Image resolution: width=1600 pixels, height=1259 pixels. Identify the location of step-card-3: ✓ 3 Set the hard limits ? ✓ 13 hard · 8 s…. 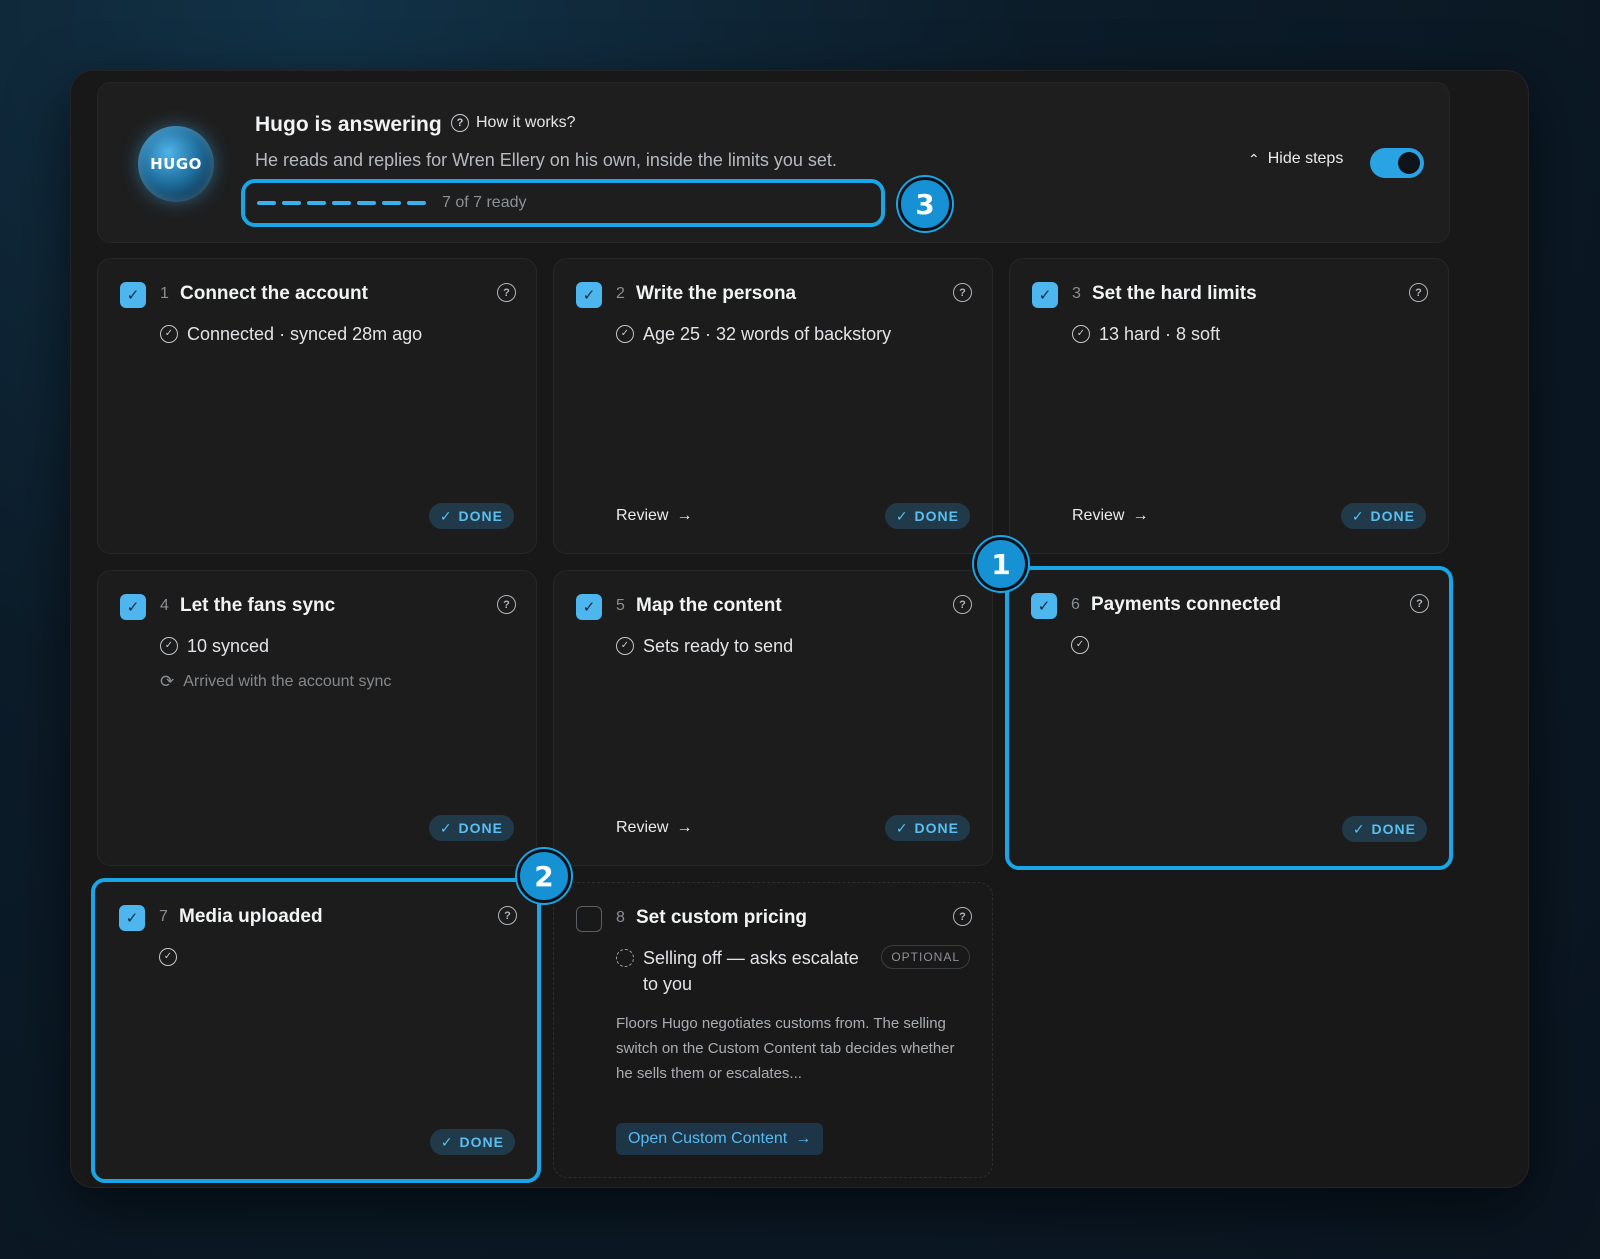
(1229, 406).